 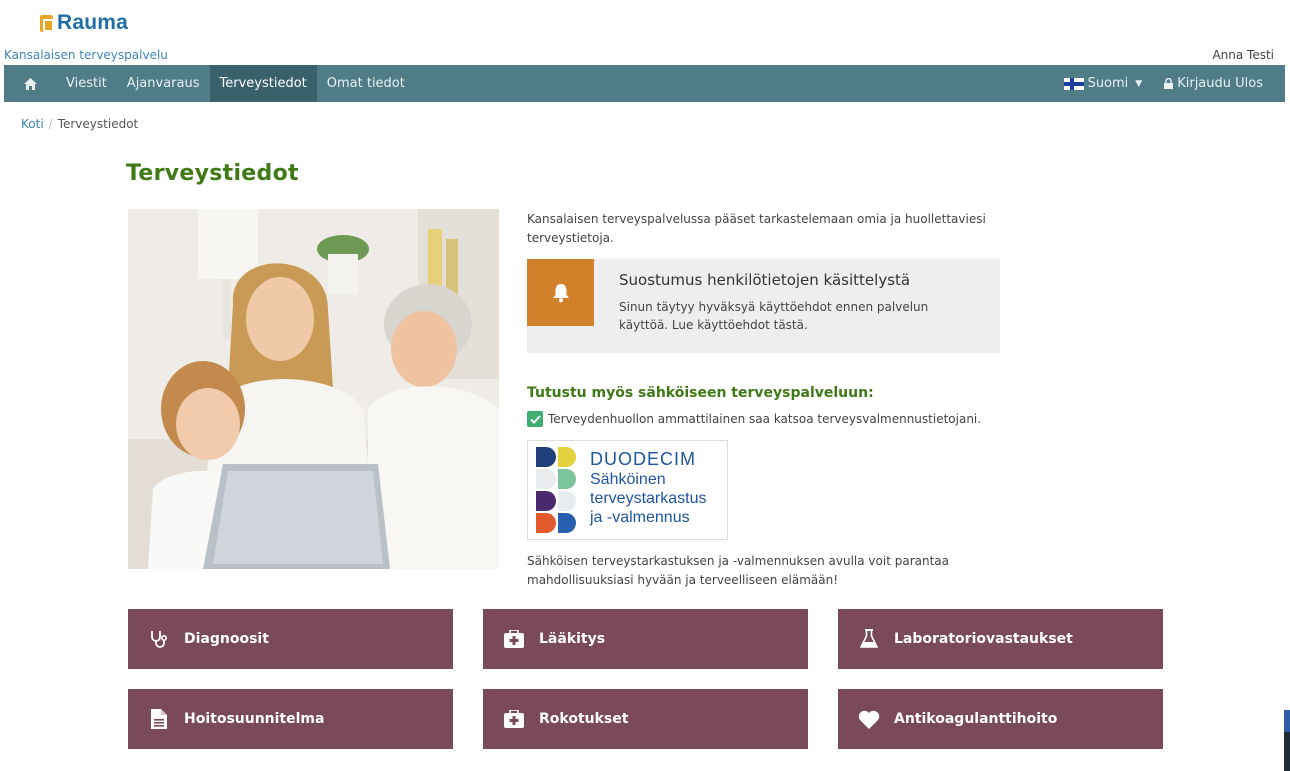 What do you see at coordinates (163, 83) in the screenshot?
I see `nav-item-ajanvaraus: Ajanvaraus` at bounding box center [163, 83].